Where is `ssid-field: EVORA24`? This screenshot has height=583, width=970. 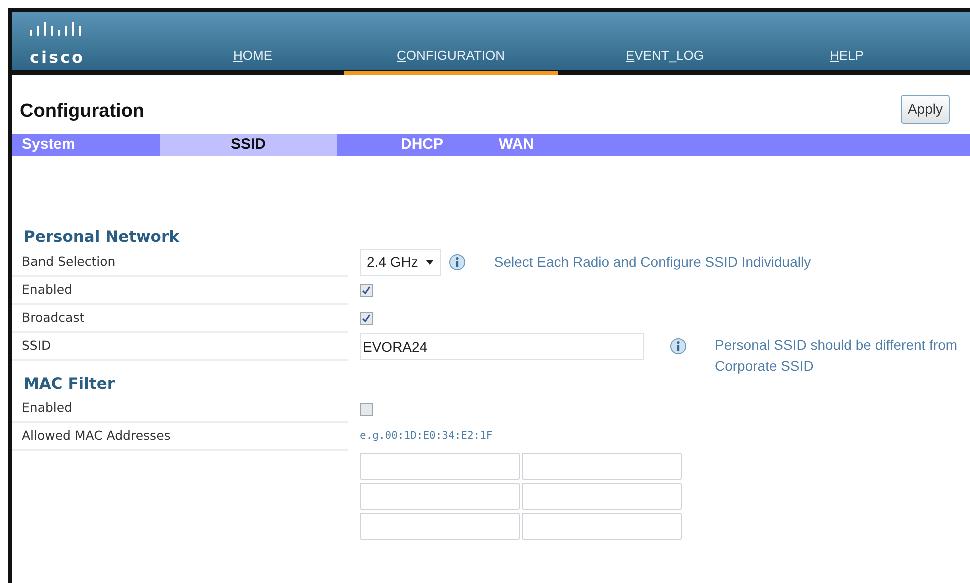 ssid-field: EVORA24 is located at coordinates (502, 346).